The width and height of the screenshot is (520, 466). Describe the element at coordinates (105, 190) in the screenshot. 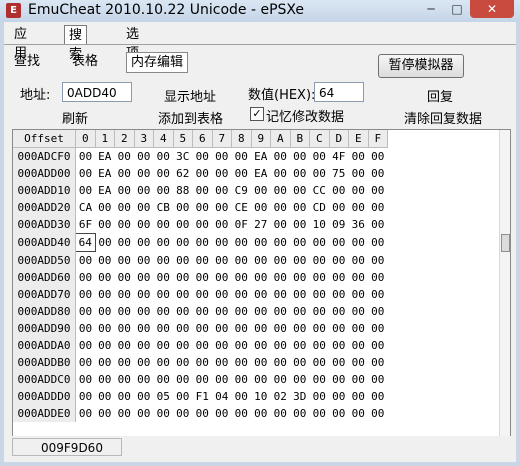

I see `byte-cell: EA` at that location.